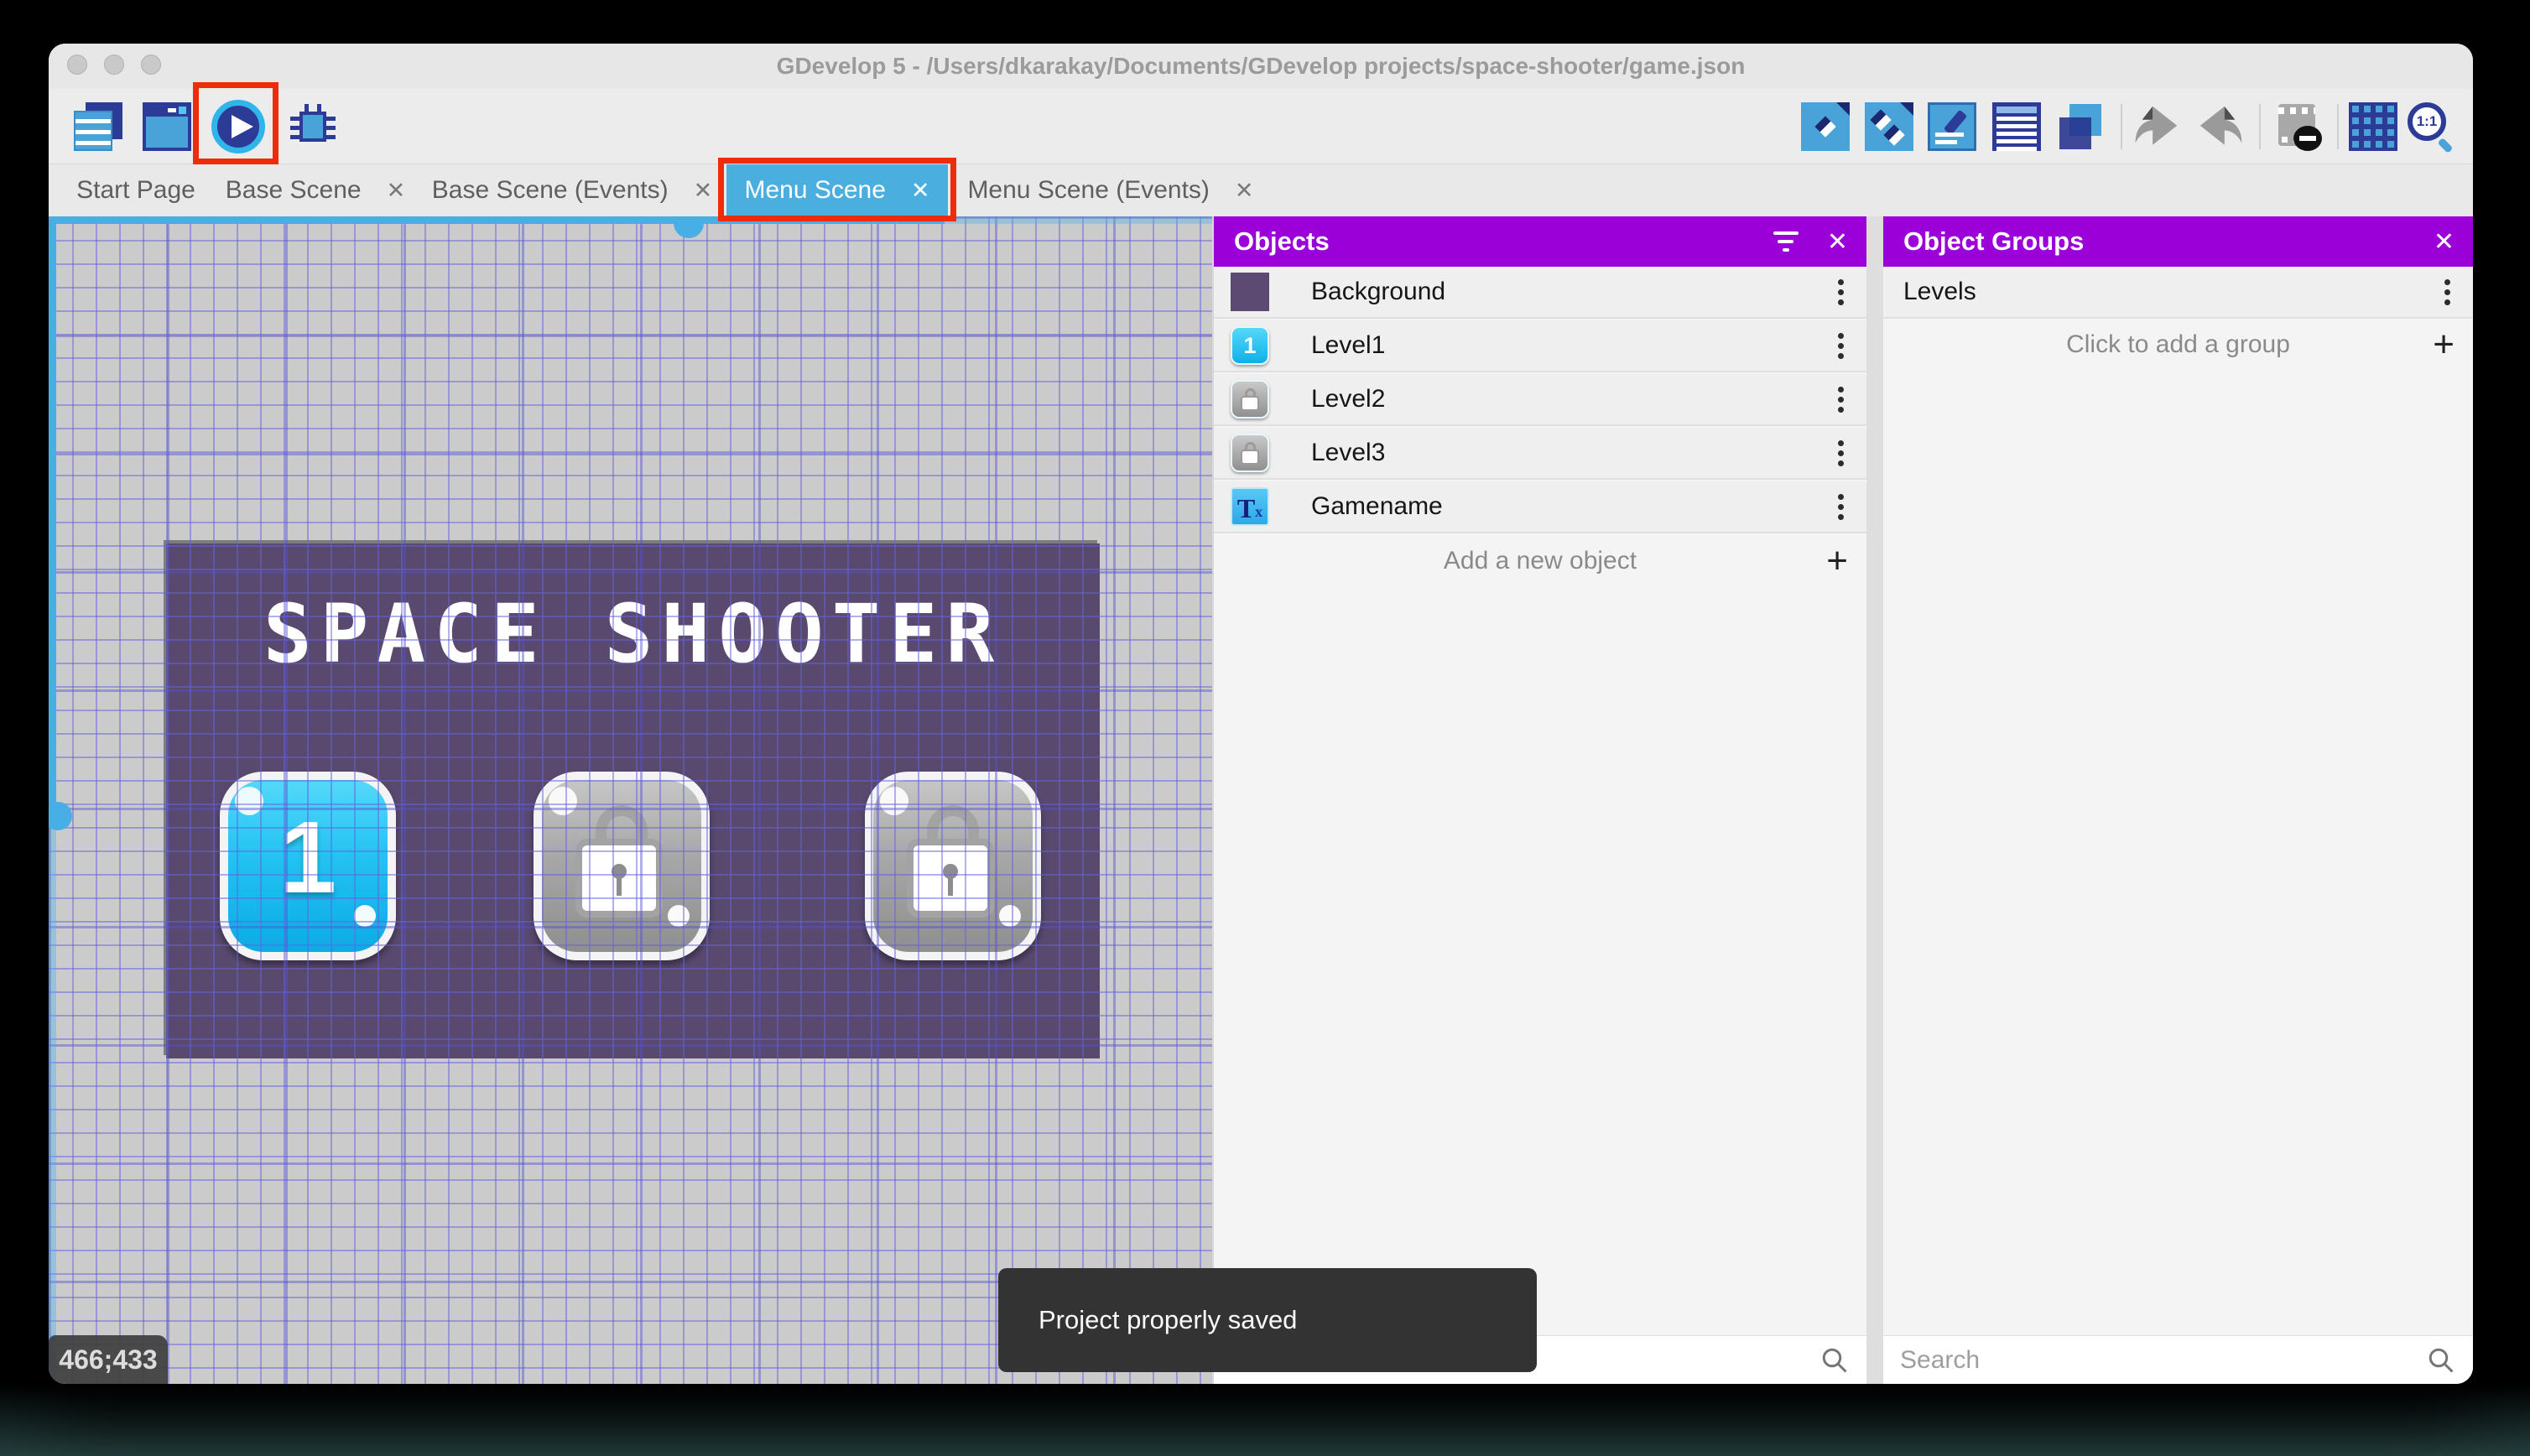 The image size is (2530, 1456). Describe the element at coordinates (1250, 400) in the screenshot. I see `level2-thumbnail` at that location.